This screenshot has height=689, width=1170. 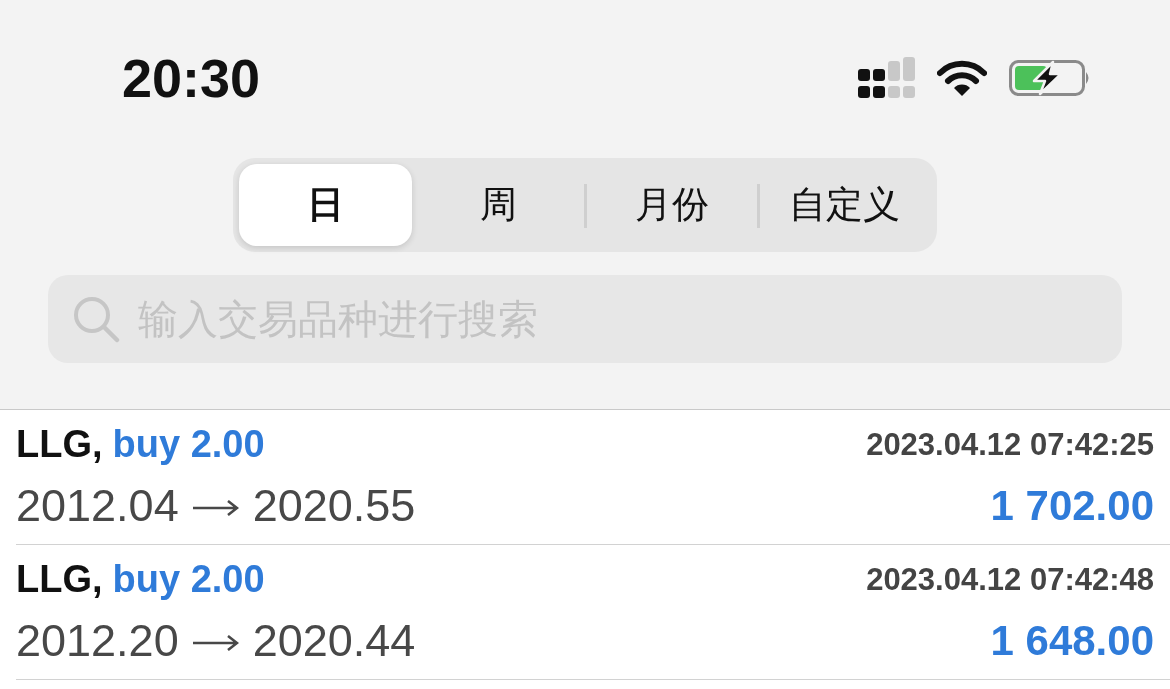 I want to click on trade-time: 2023.04.12 07:42:48, so click(x=1010, y=580).